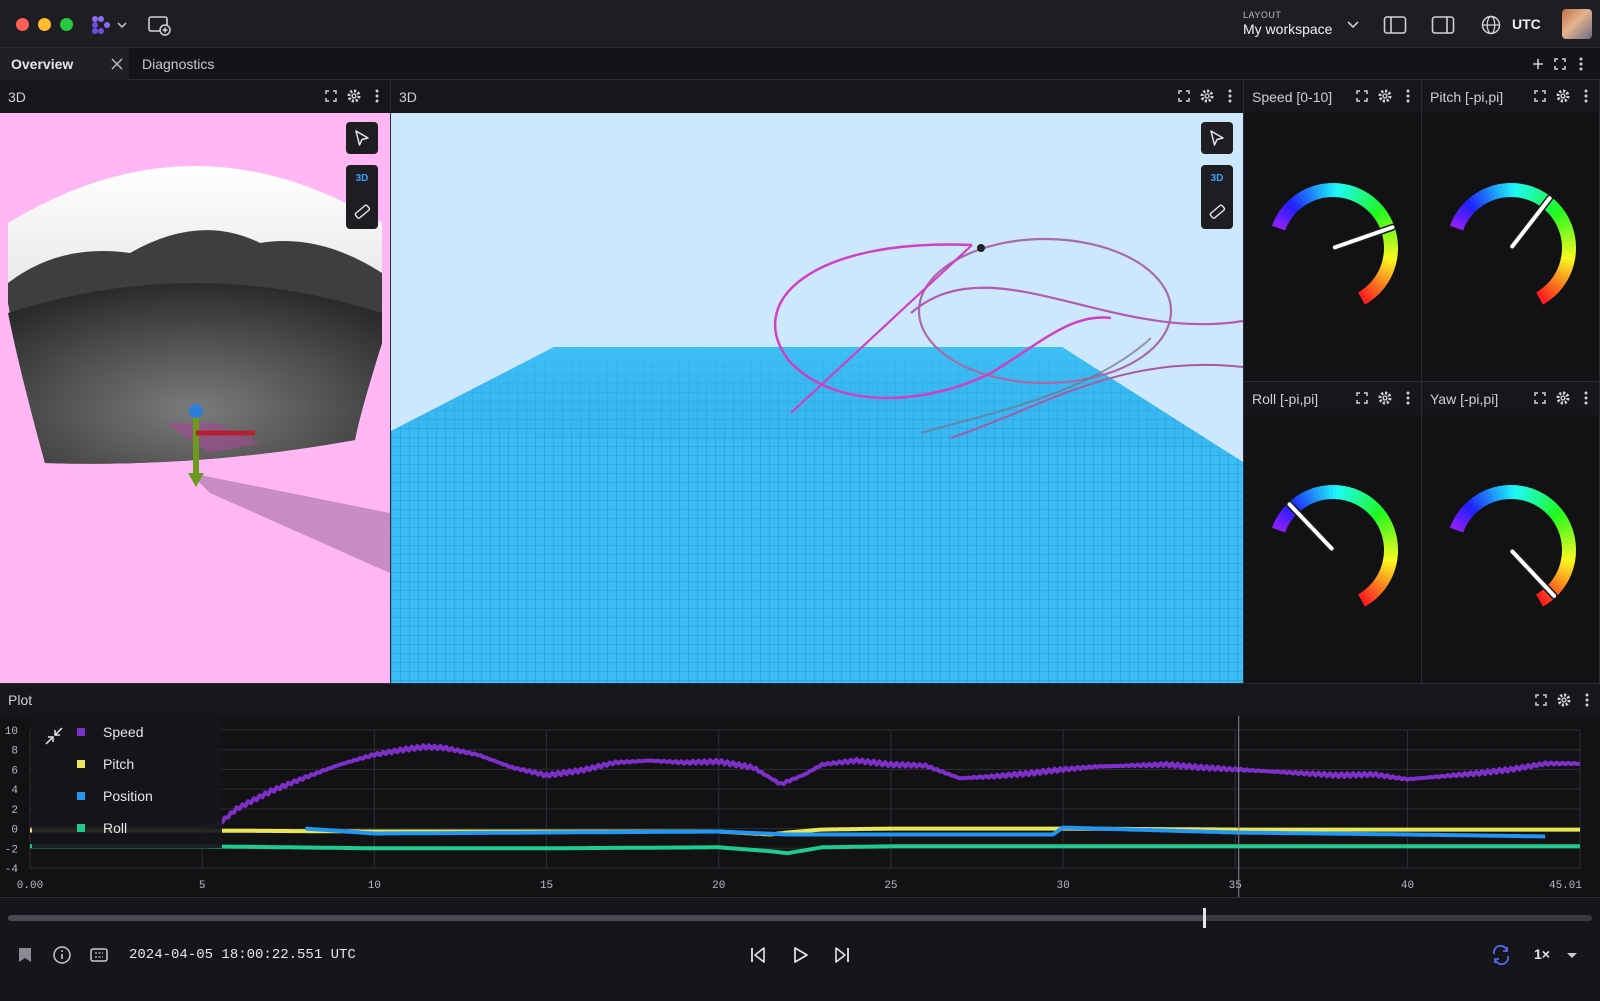 This screenshot has width=1600, height=1001. I want to click on info-icon, so click(62, 955).